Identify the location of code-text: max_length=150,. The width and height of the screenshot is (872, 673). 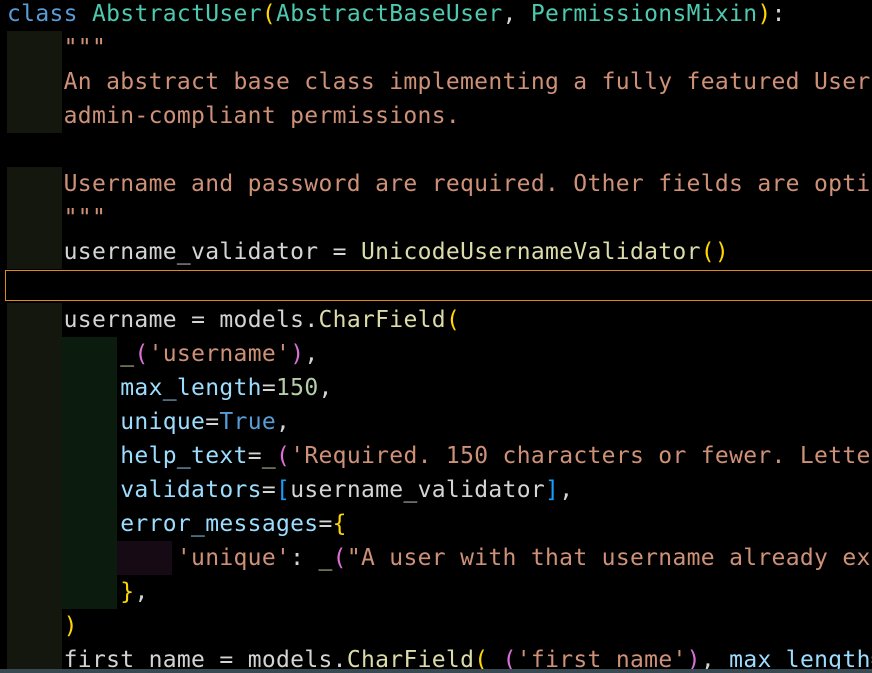
(170, 388).